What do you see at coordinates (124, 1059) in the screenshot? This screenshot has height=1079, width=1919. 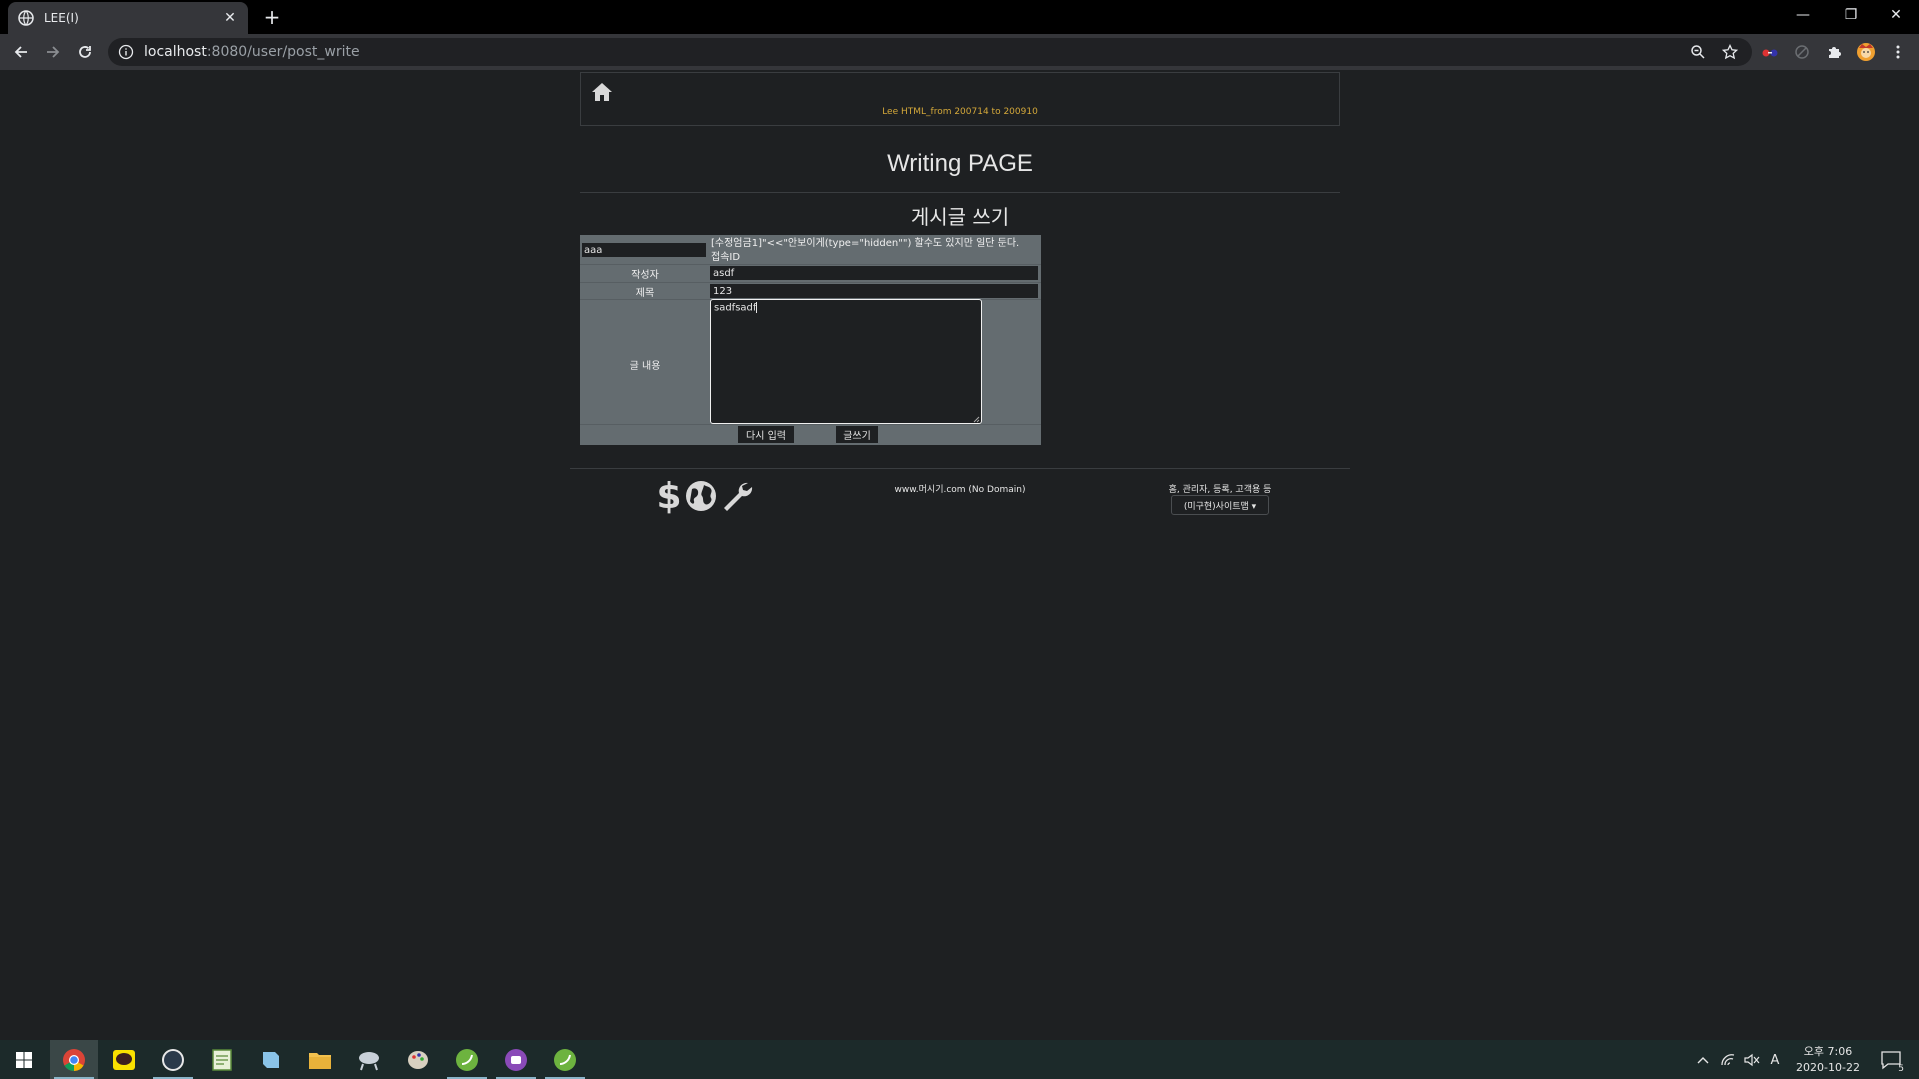 I see `kakaotalk-taskbar-icon` at bounding box center [124, 1059].